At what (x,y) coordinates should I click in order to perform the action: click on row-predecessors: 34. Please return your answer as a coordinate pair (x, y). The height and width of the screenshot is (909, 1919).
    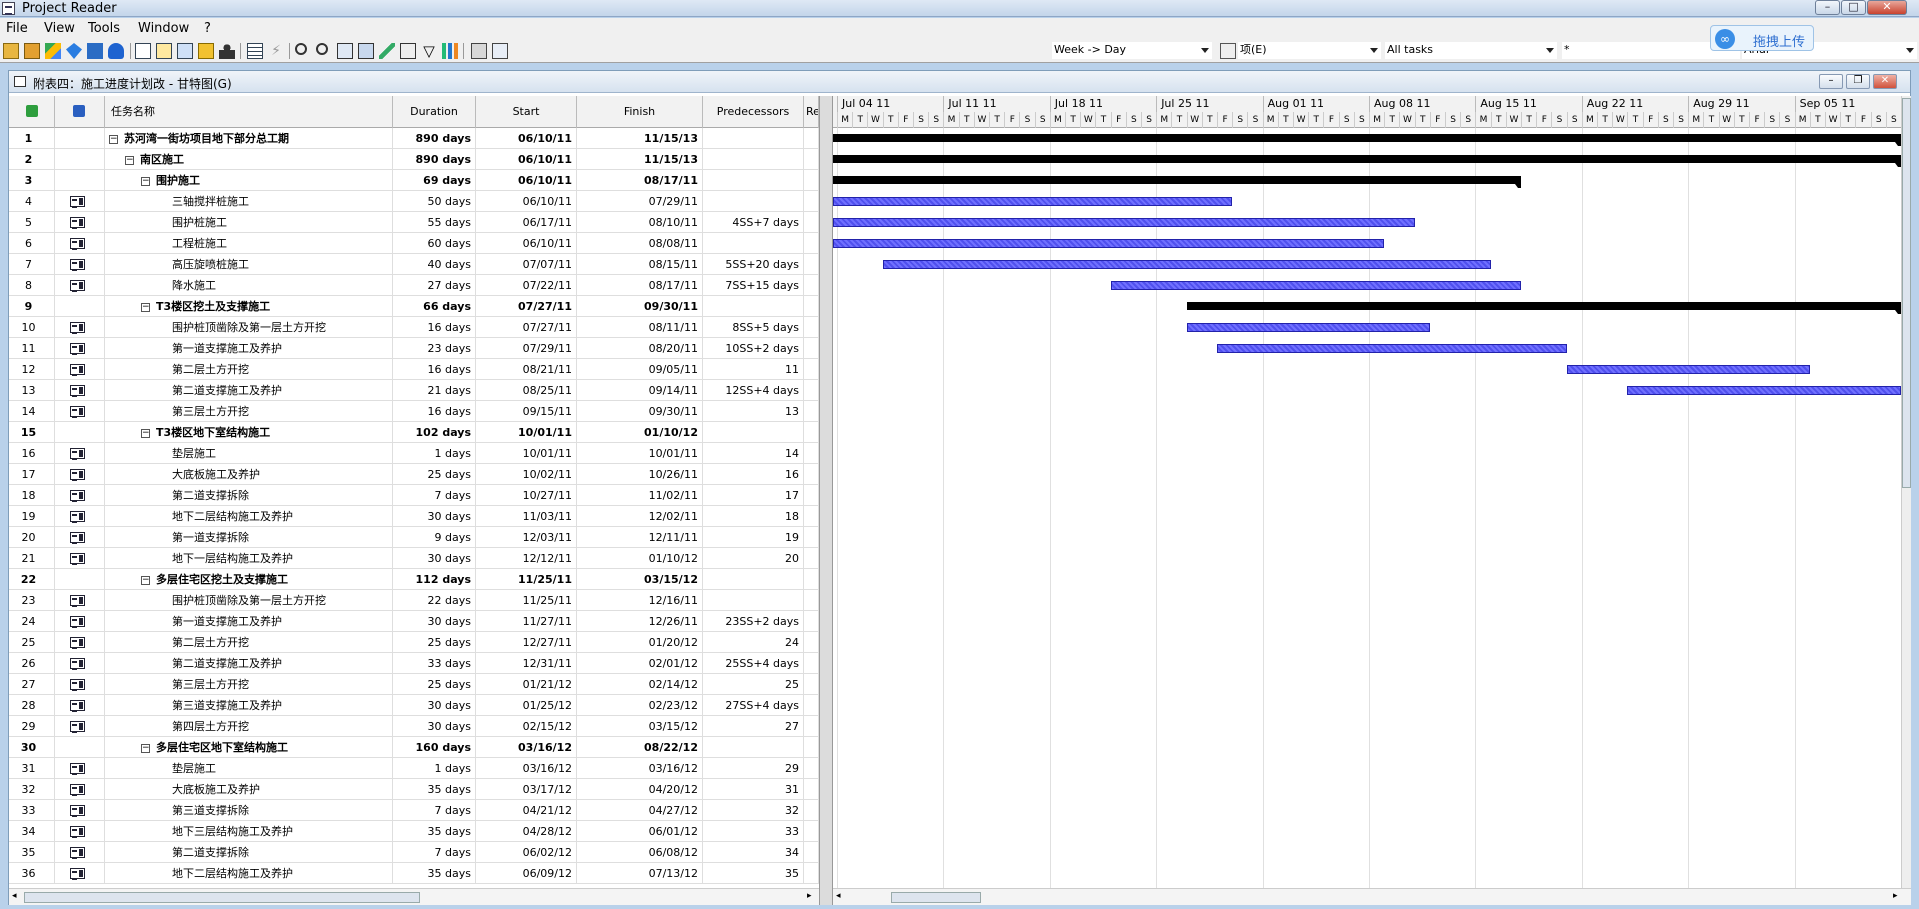
    Looking at the image, I should click on (753, 852).